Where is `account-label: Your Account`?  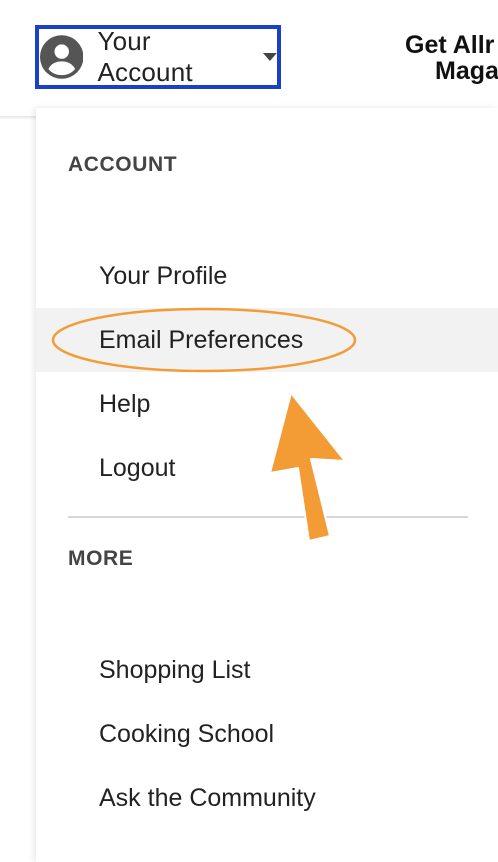
account-label: Your Account is located at coordinates (145, 56).